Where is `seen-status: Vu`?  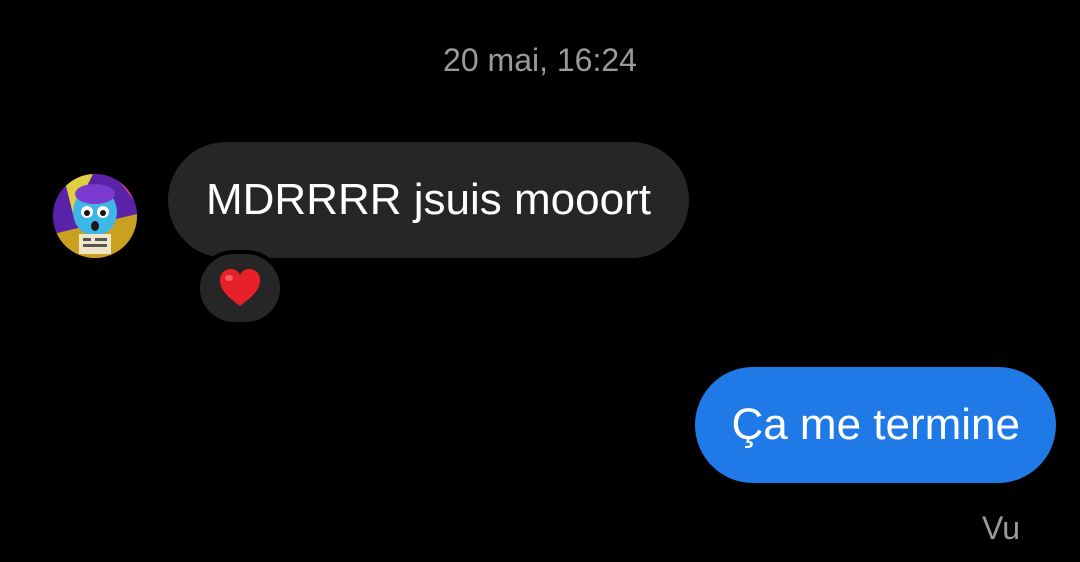 seen-status: Vu is located at coordinates (1001, 528).